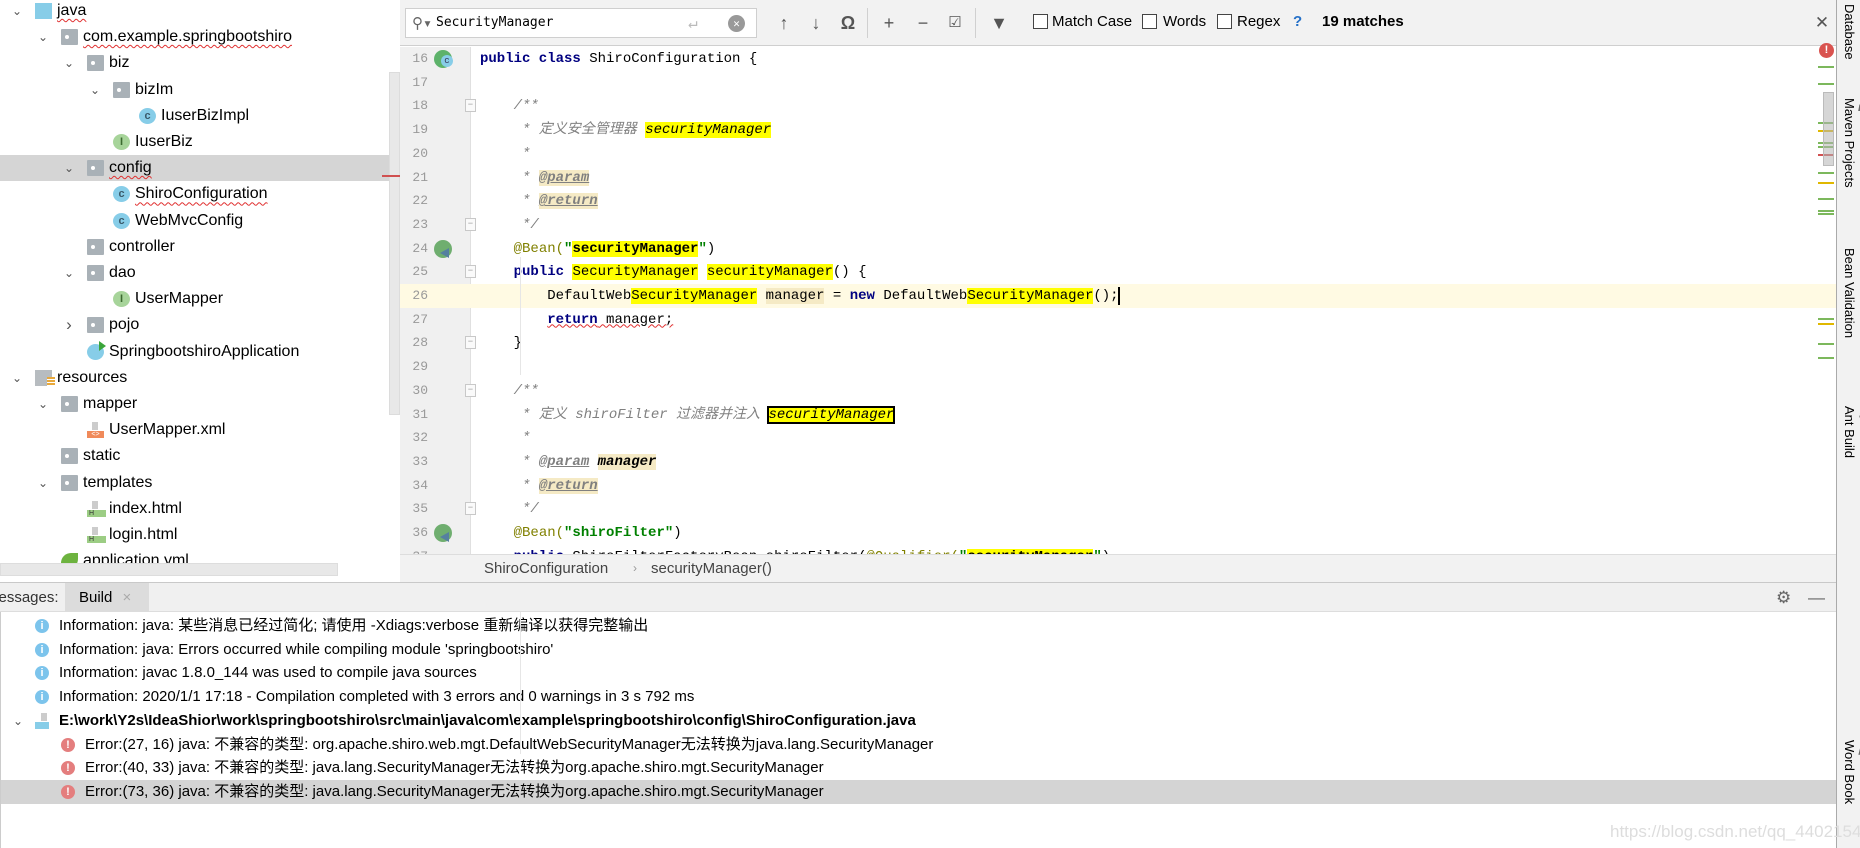 This screenshot has width=1860, height=848. I want to click on breadcrumb-method: securityManager(), so click(711, 568).